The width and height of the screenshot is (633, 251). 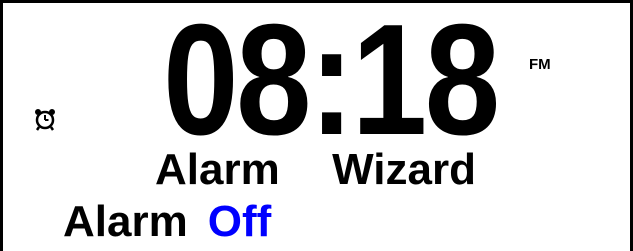 I want to click on alarm-setting-row: Alarm Off, so click(x=167, y=222).